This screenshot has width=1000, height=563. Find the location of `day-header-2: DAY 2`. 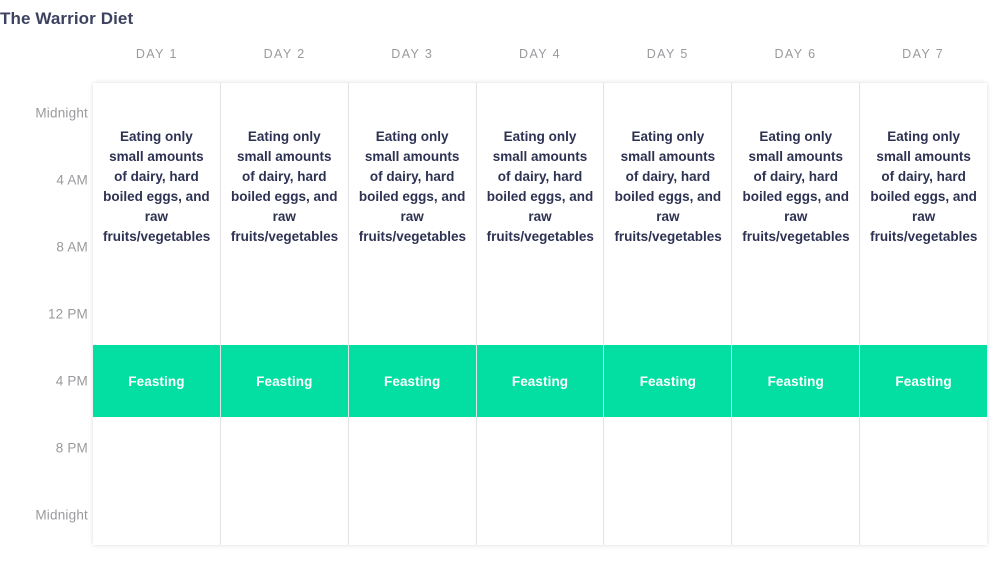

day-header-2: DAY 2 is located at coordinates (284, 54).